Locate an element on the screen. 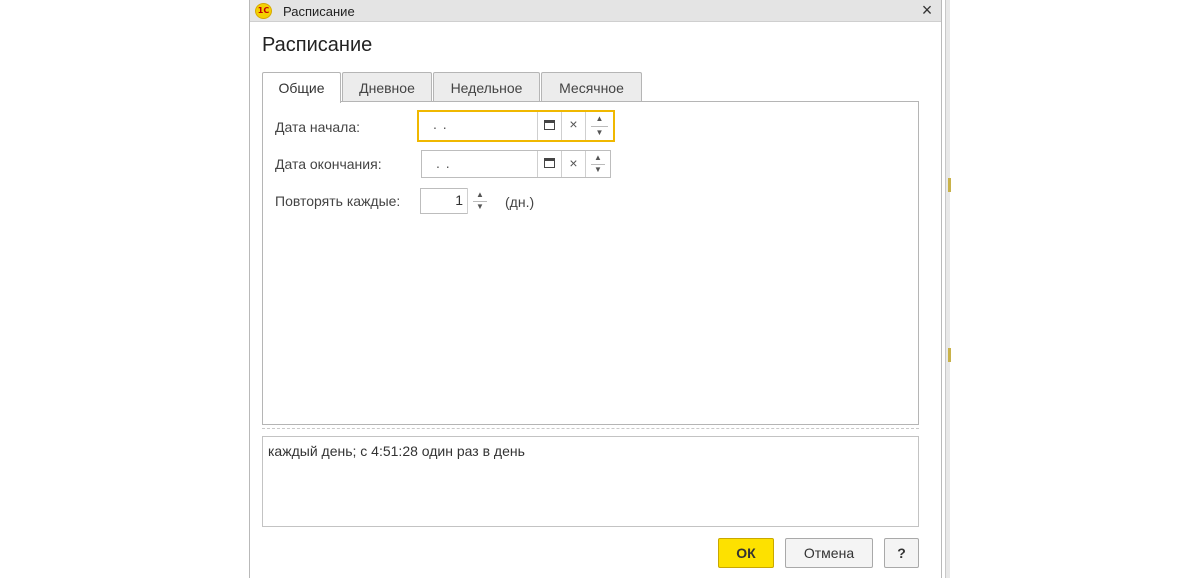  start-date-calendar-button is located at coordinates (549, 126).